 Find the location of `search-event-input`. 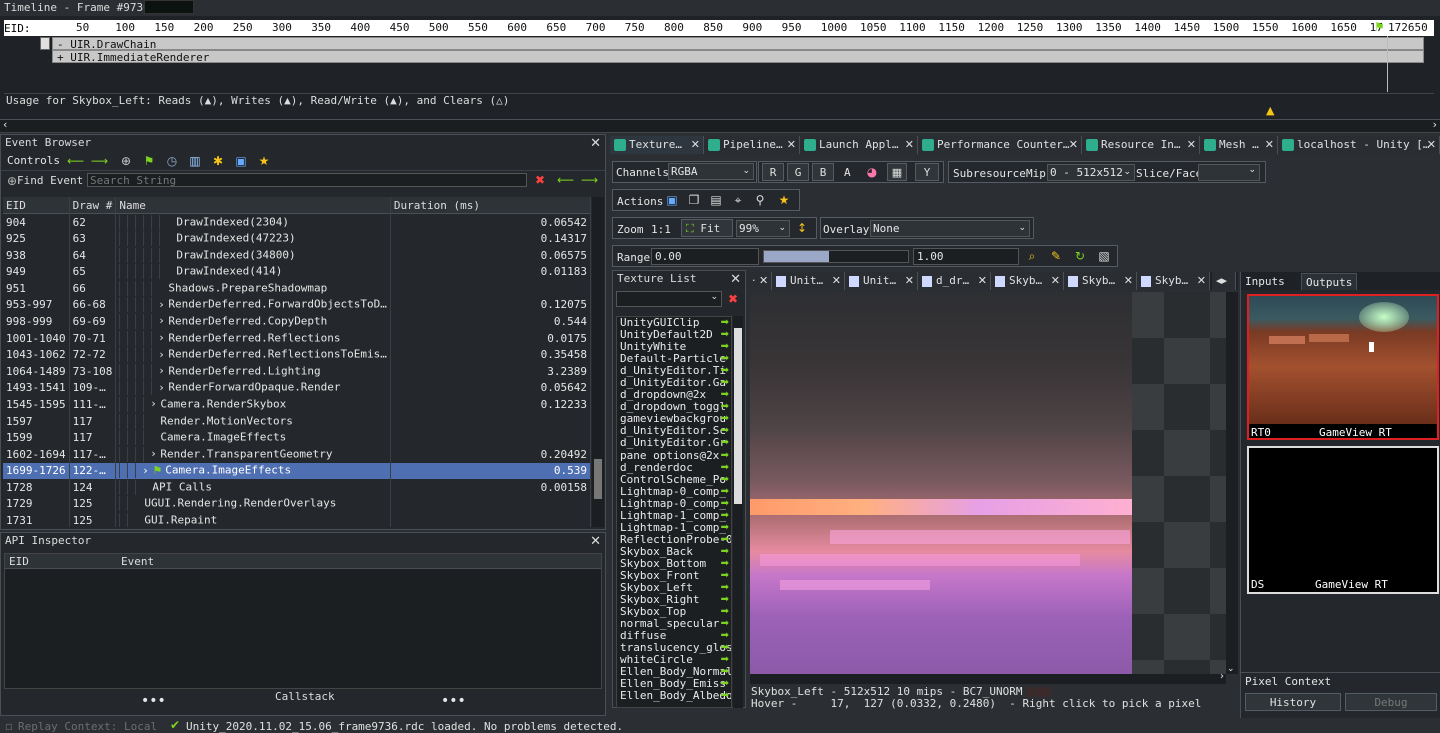

search-event-input is located at coordinates (307, 180).